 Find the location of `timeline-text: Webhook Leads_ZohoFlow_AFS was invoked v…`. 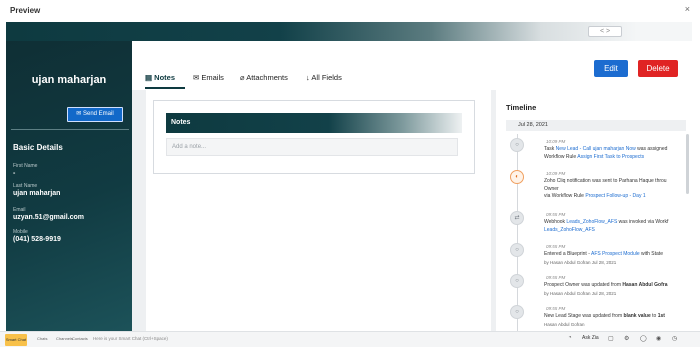

timeline-text: Webhook Leads_ZohoFlow_AFS was invoked v… is located at coordinates (618, 226).